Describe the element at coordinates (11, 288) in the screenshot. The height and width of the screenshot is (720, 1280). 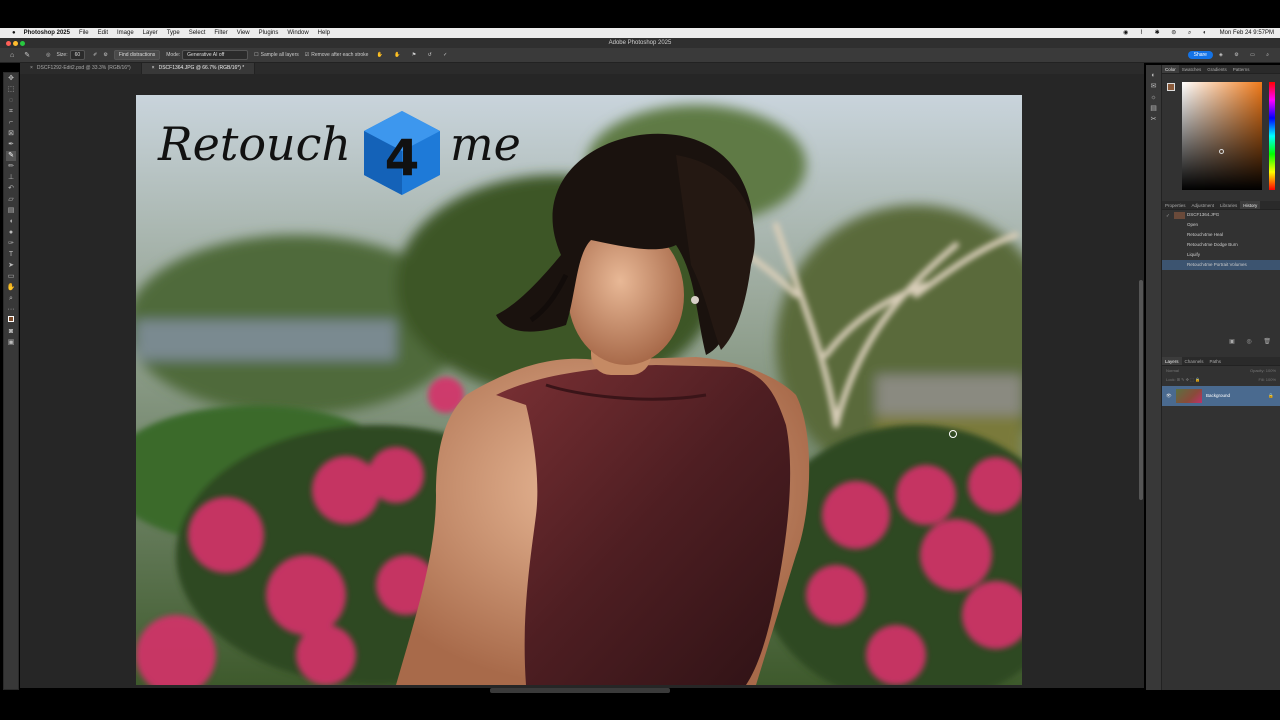
I see `hand-tool-icon: ✋` at that location.